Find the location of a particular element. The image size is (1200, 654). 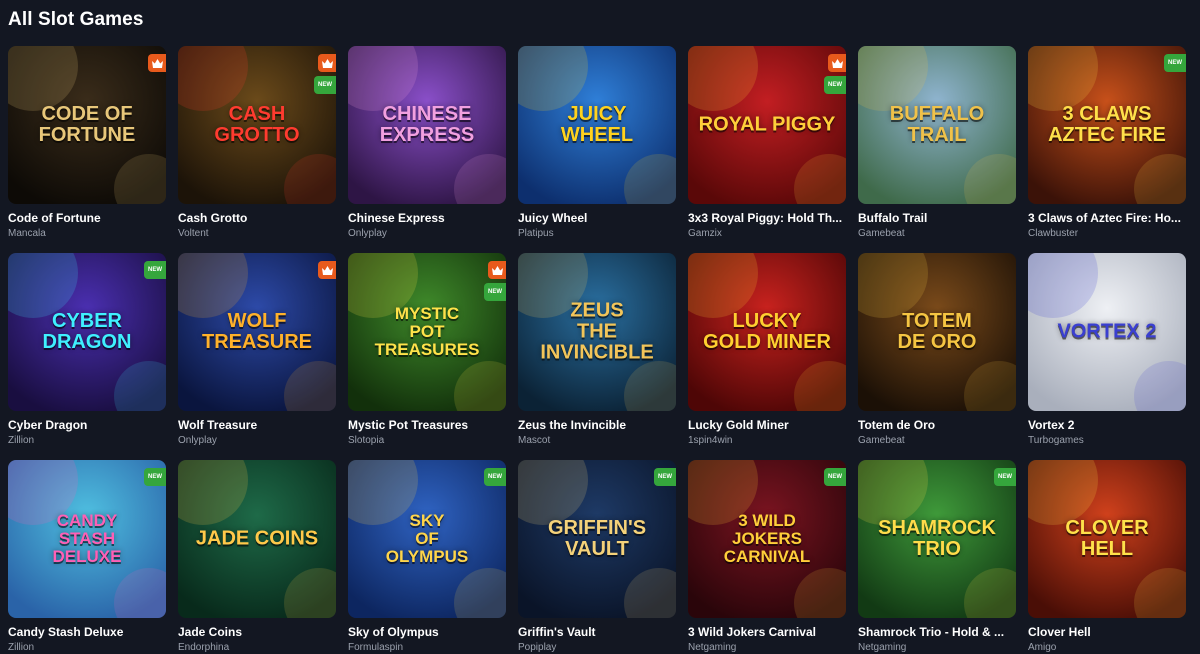

game-name: Code of Fortune is located at coordinates (87, 218).